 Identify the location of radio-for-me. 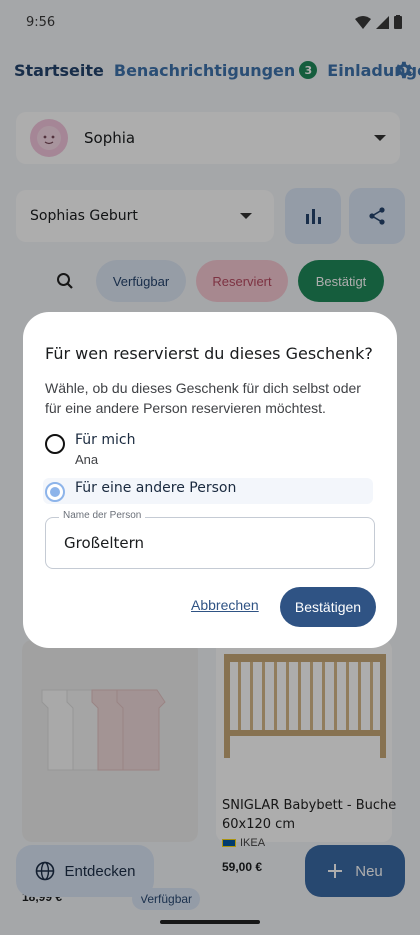
(55, 444).